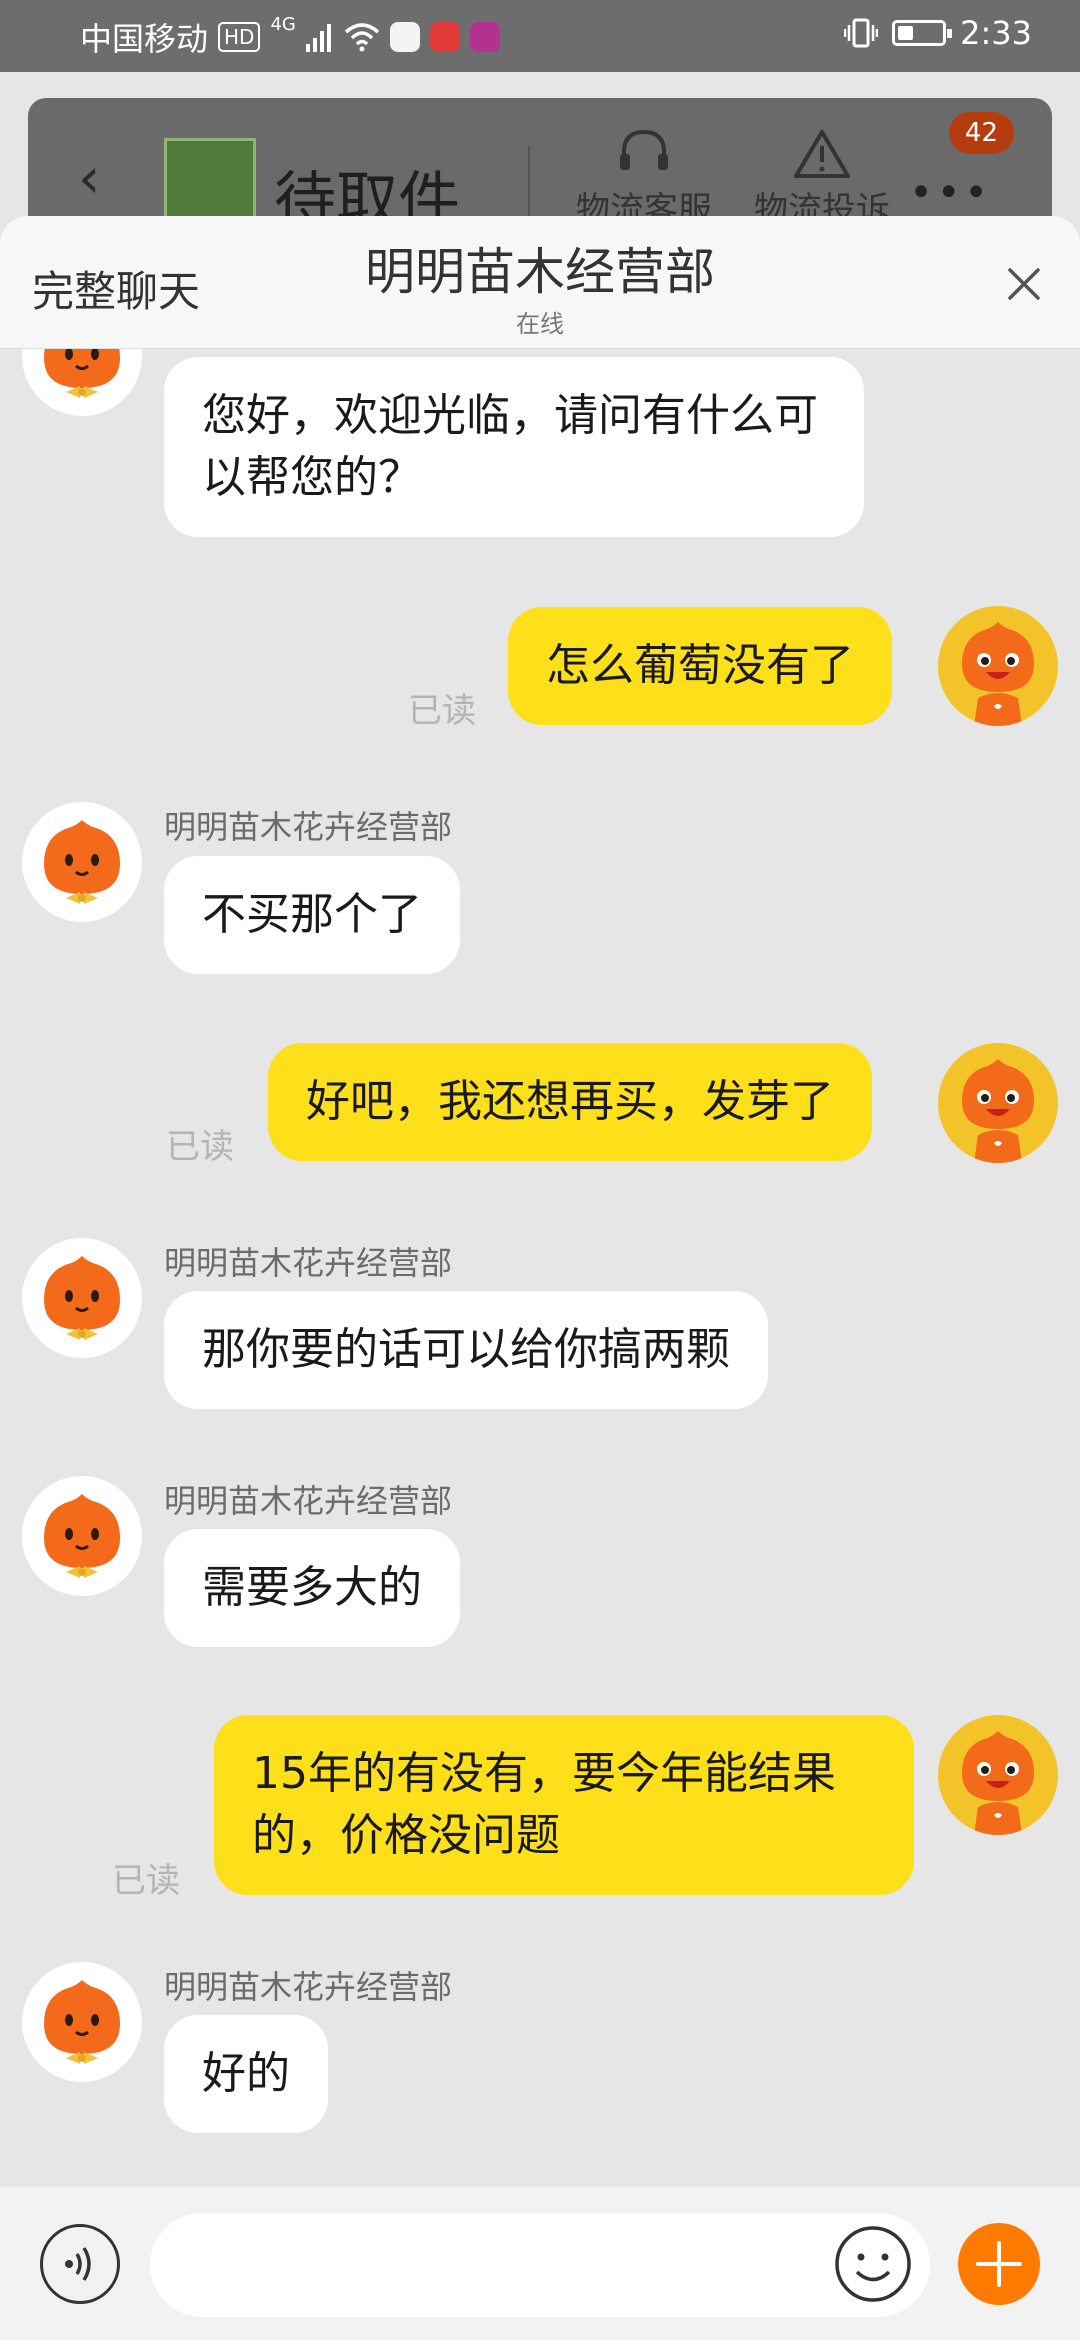 The image size is (1080, 2340). I want to click on network-label: 4G, so click(283, 24).